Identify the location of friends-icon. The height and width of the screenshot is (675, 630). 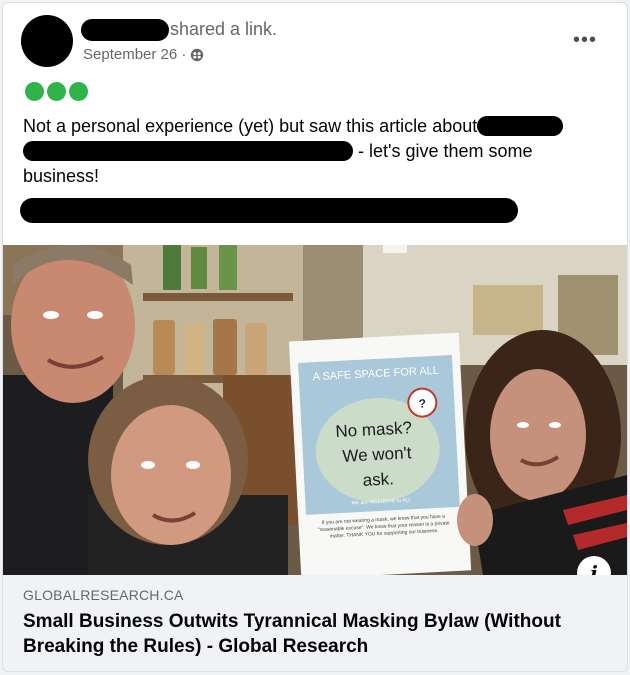
(197, 55).